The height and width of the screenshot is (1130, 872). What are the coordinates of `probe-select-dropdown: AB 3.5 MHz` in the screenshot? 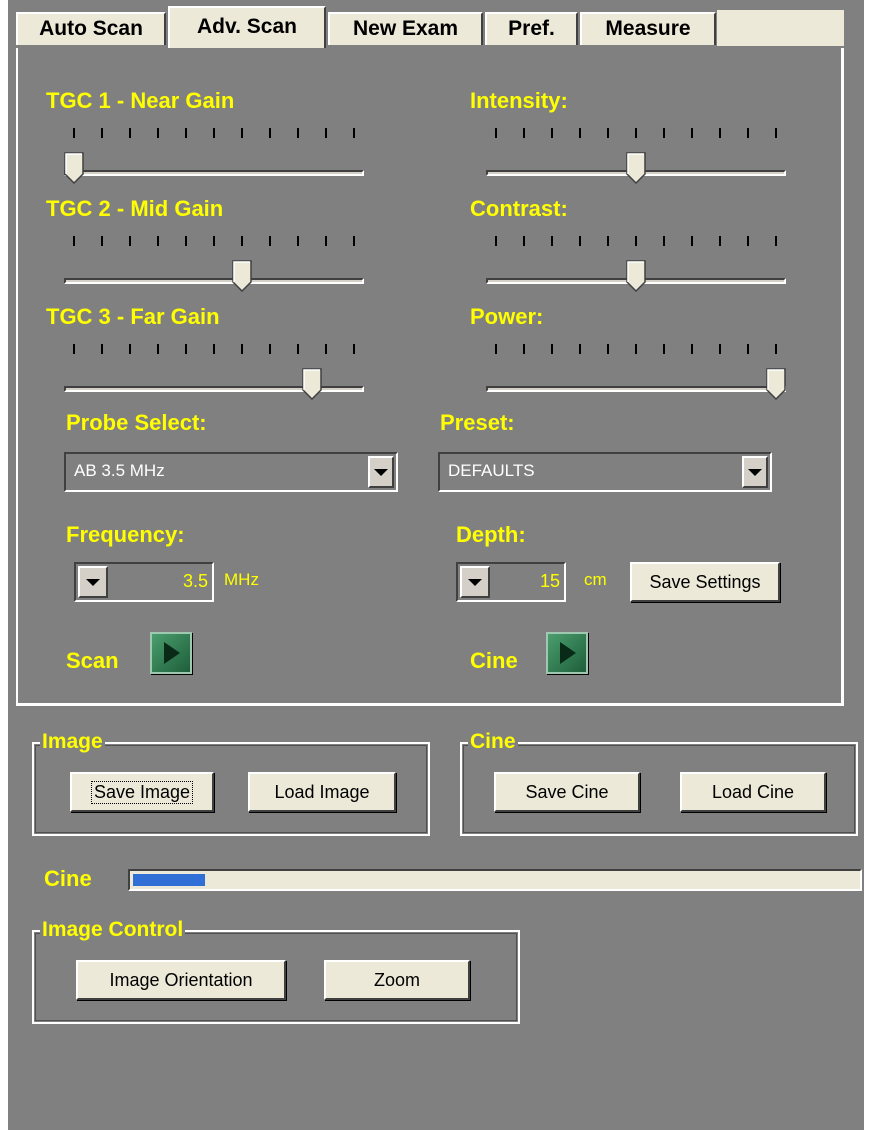 It's located at (231, 472).